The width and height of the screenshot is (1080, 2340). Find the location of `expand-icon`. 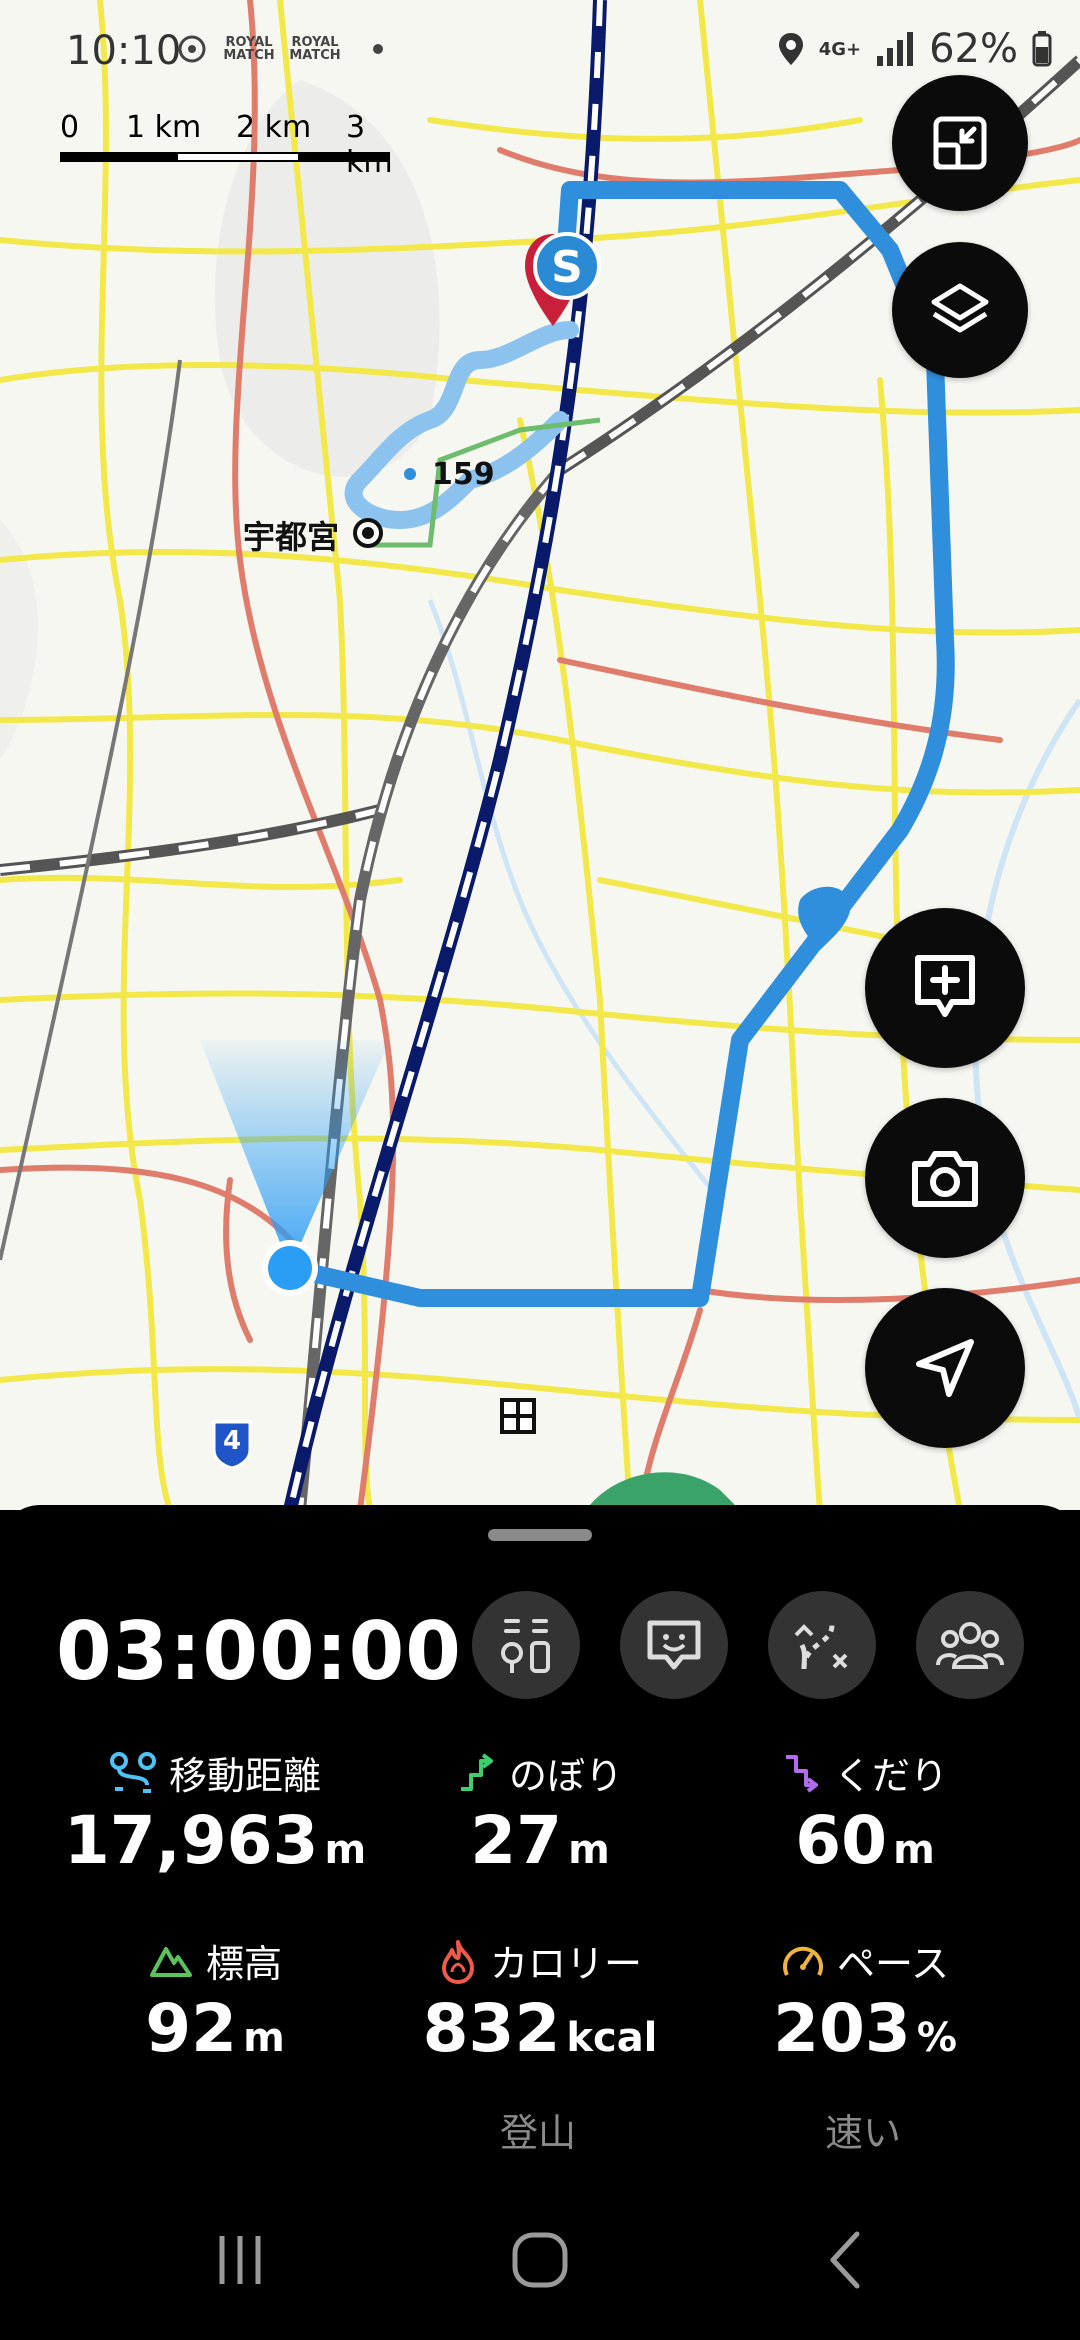

expand-icon is located at coordinates (960, 143).